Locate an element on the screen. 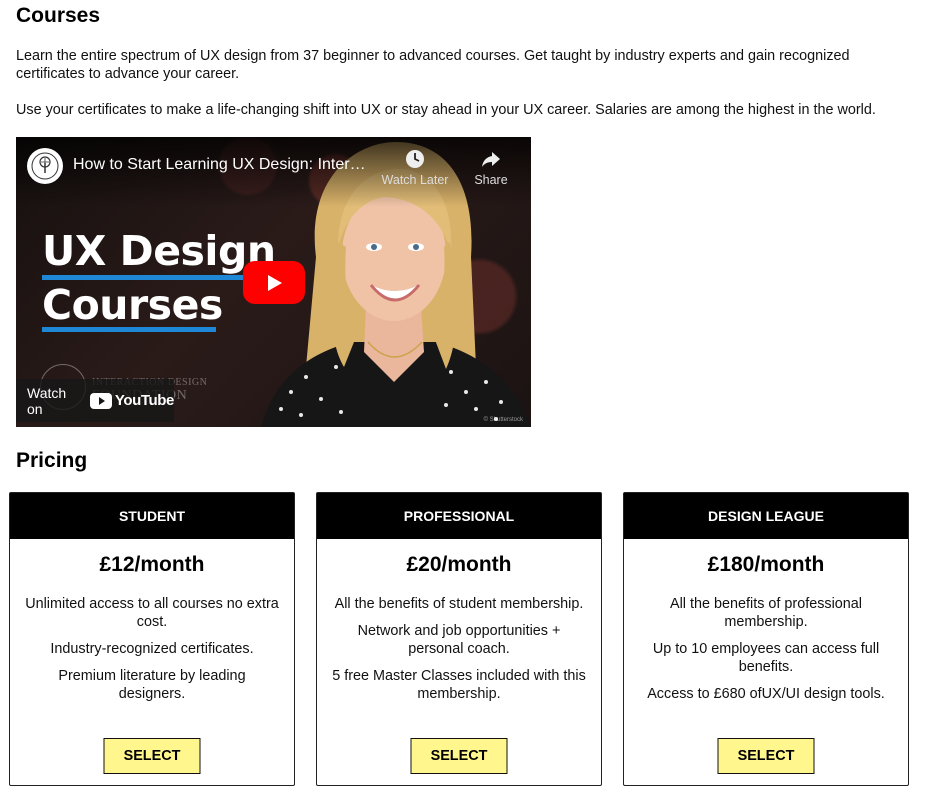 The image size is (941, 806). watch-later-button: Watch Later is located at coordinates (415, 168).